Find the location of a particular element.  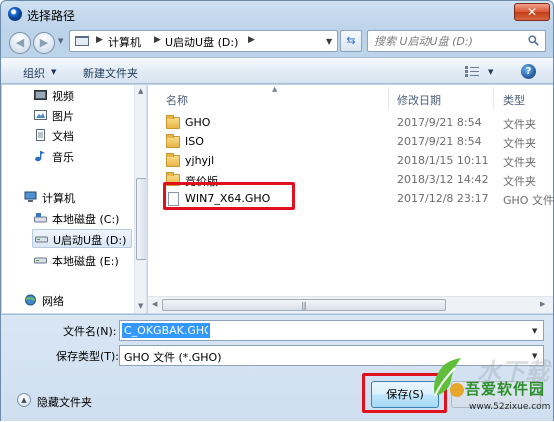

annotation-highlight-box is located at coordinates (229, 196).